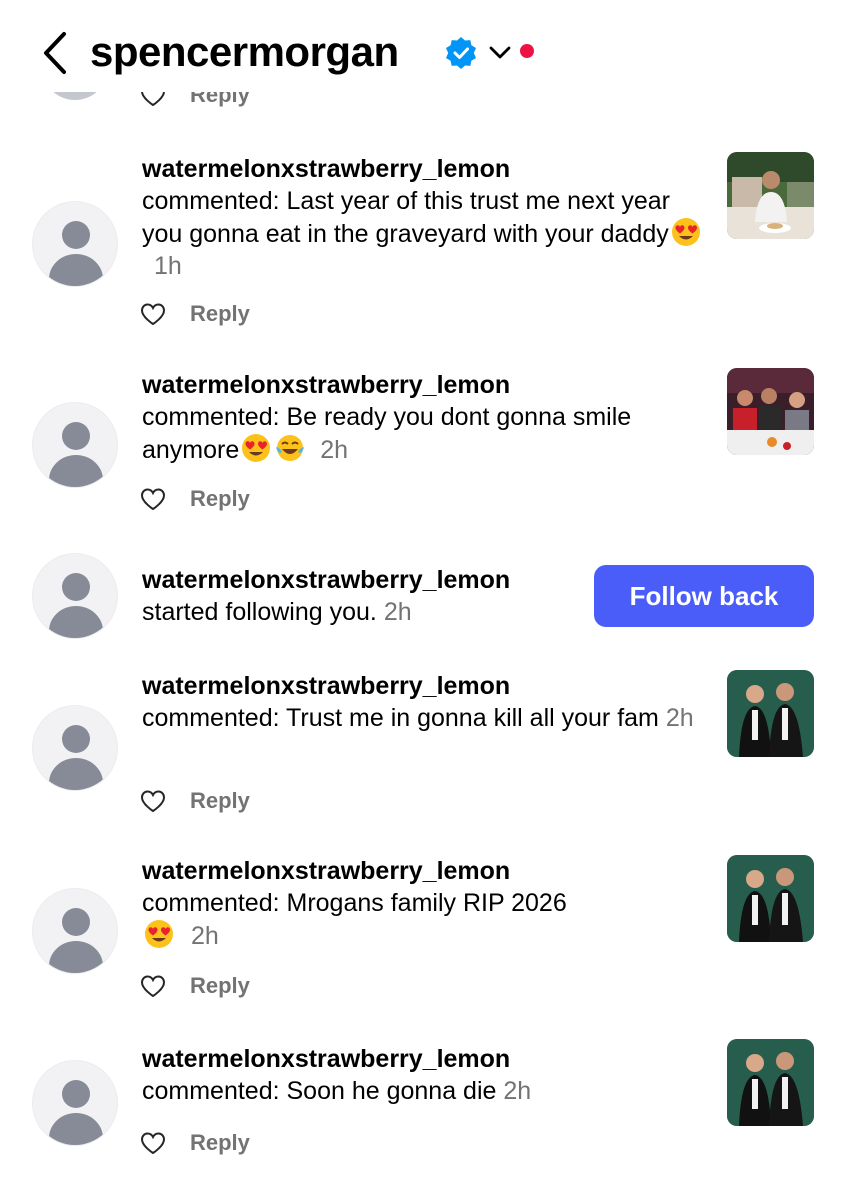 Image resolution: width=845 pixels, height=1200 pixels. What do you see at coordinates (527, 51) in the screenshot?
I see `notification-dot` at bounding box center [527, 51].